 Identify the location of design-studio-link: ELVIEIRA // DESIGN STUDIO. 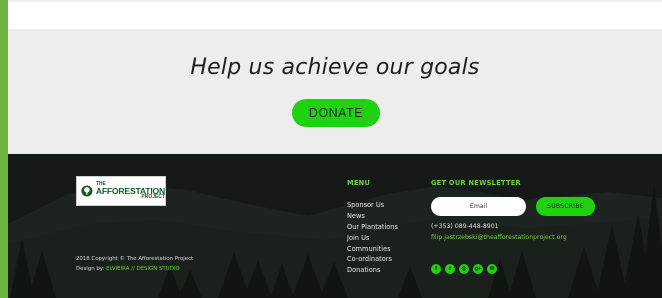
(143, 269).